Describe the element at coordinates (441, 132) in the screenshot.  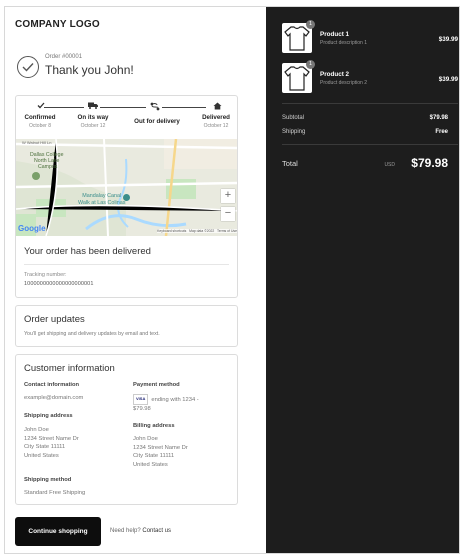
I see `shipping-value: Free` at that location.